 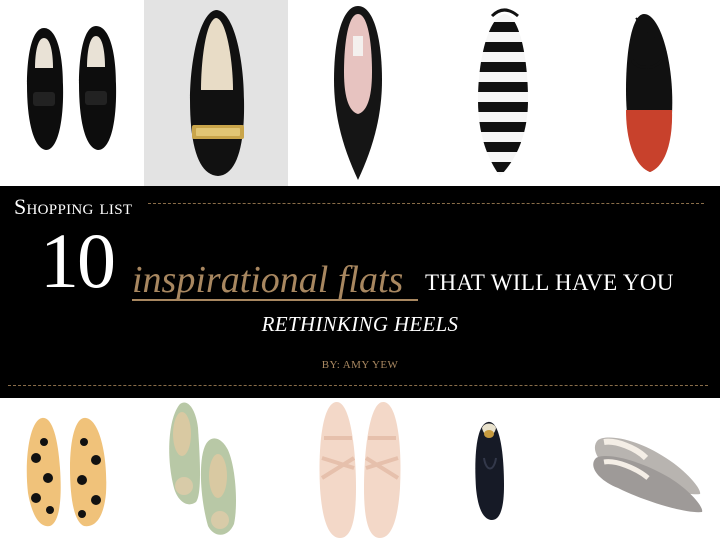 What do you see at coordinates (360, 324) in the screenshot?
I see `headline-line-2: RETHINKING HEELS` at bounding box center [360, 324].